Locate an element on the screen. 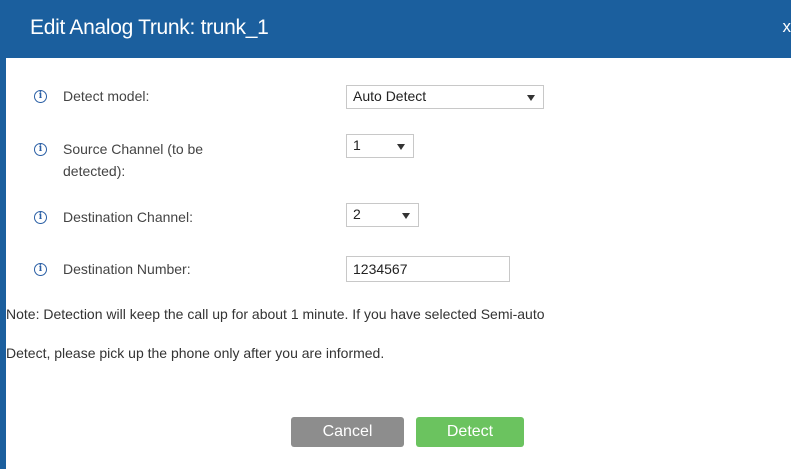 This screenshot has width=791, height=469. source-channel-value: 1 is located at coordinates (357, 145).